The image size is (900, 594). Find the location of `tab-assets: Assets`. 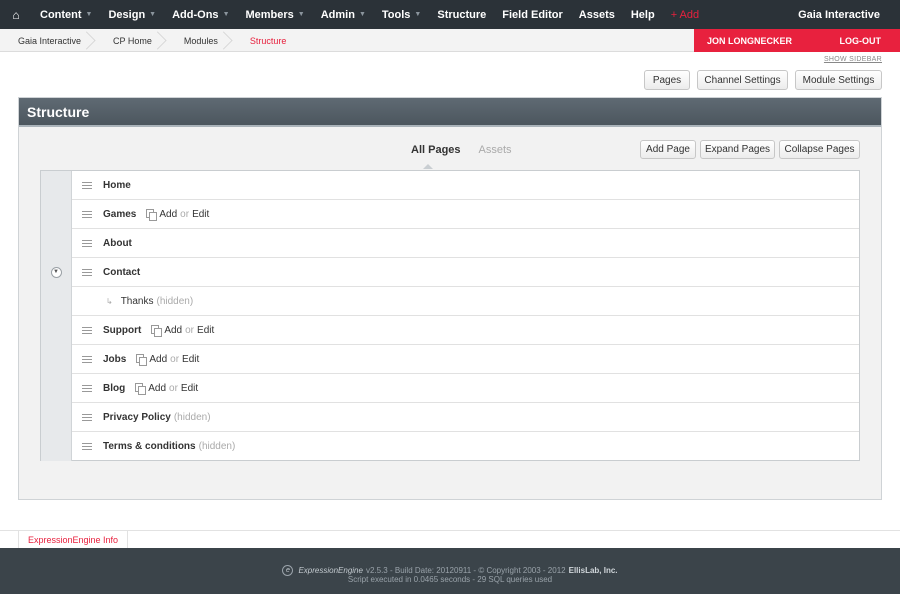

tab-assets: Assets is located at coordinates (495, 150).